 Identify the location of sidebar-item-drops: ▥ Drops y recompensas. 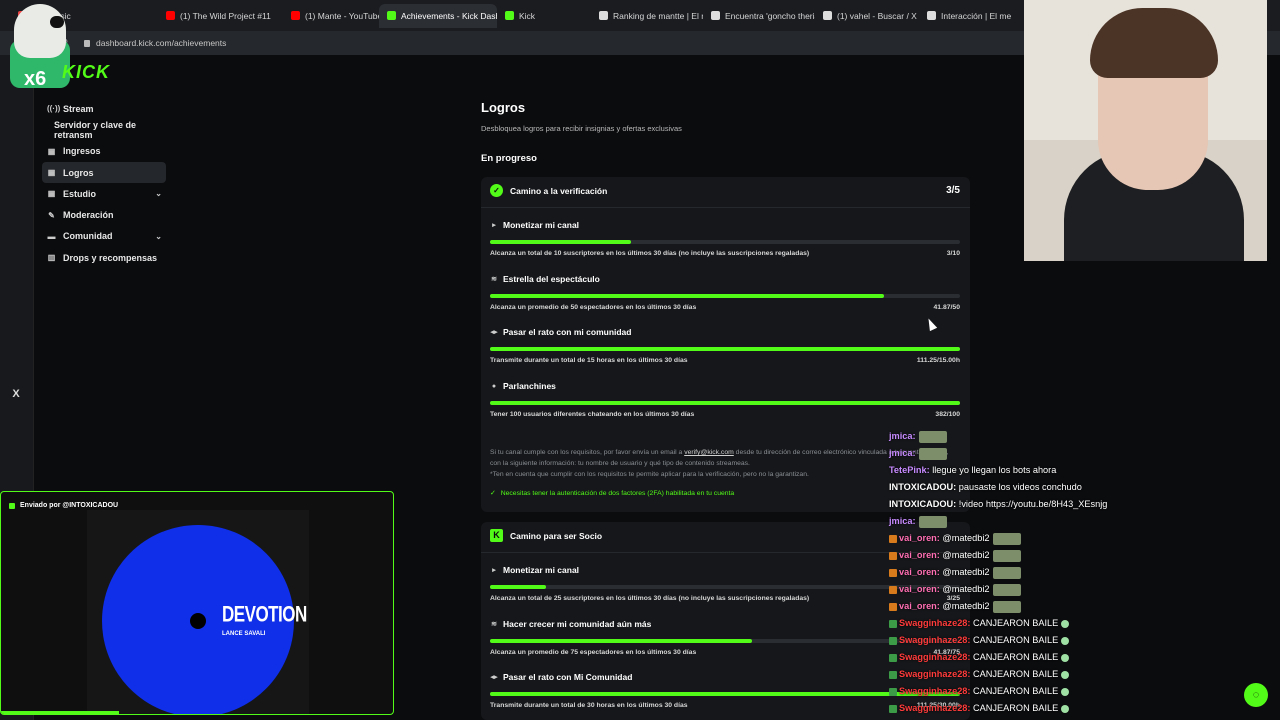
(104, 257).